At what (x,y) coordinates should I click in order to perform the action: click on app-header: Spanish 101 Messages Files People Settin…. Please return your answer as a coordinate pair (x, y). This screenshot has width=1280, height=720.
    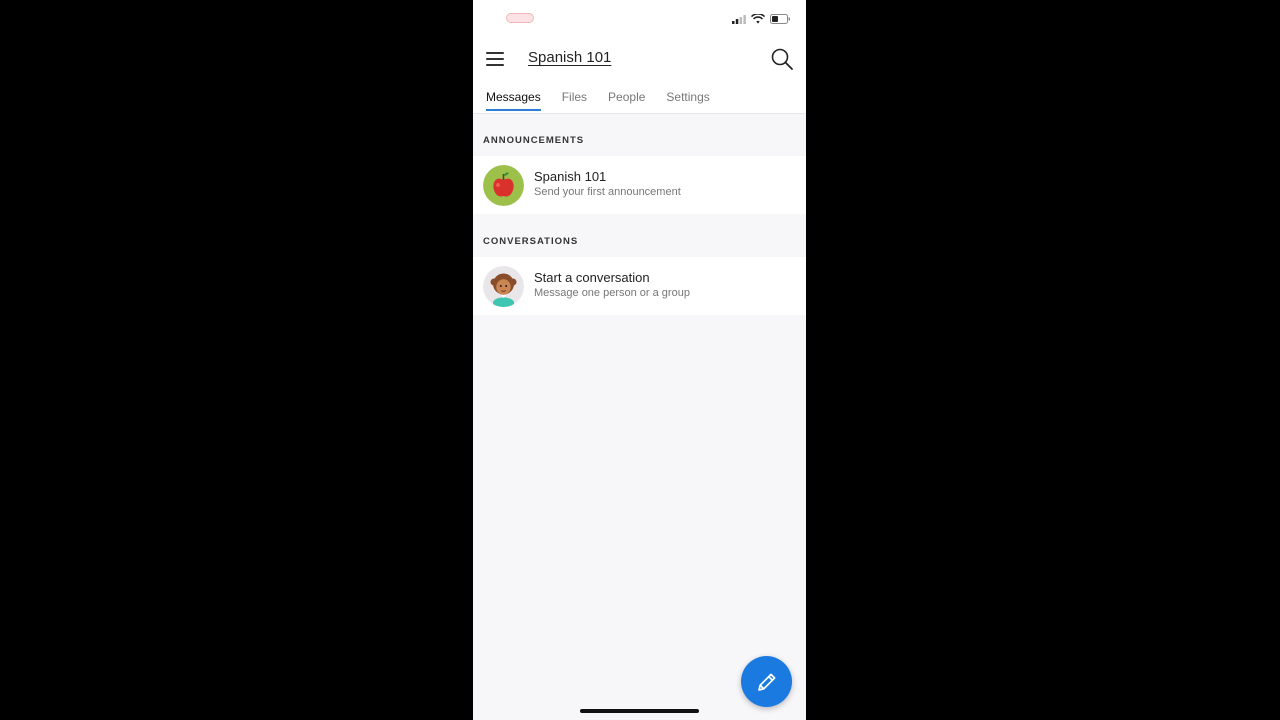
    Looking at the image, I should click on (639, 76).